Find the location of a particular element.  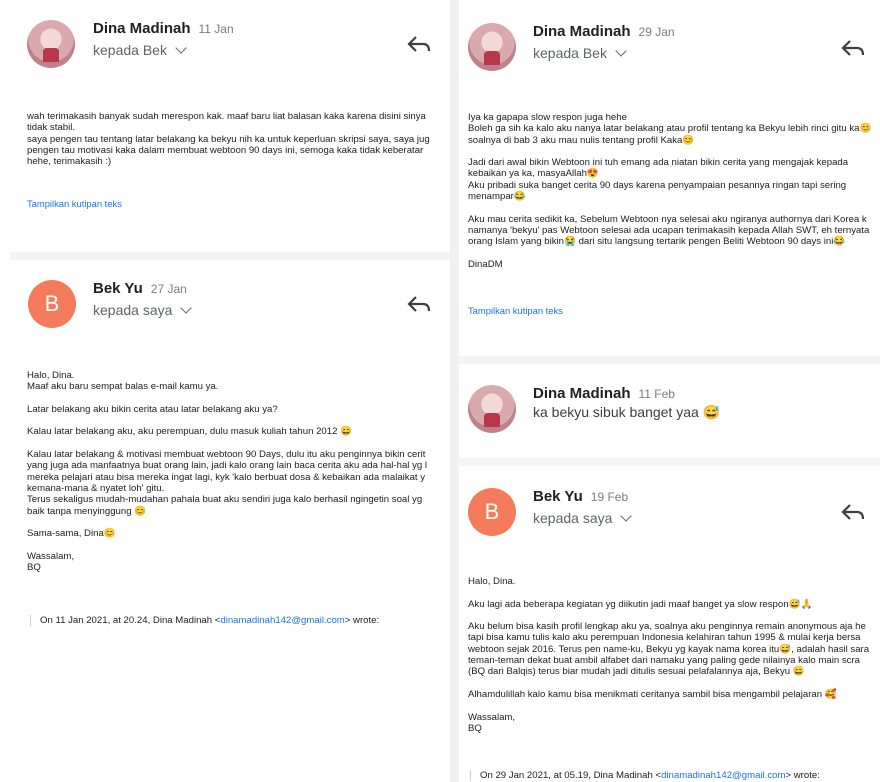

email-date: 29 Jan is located at coordinates (656, 32).